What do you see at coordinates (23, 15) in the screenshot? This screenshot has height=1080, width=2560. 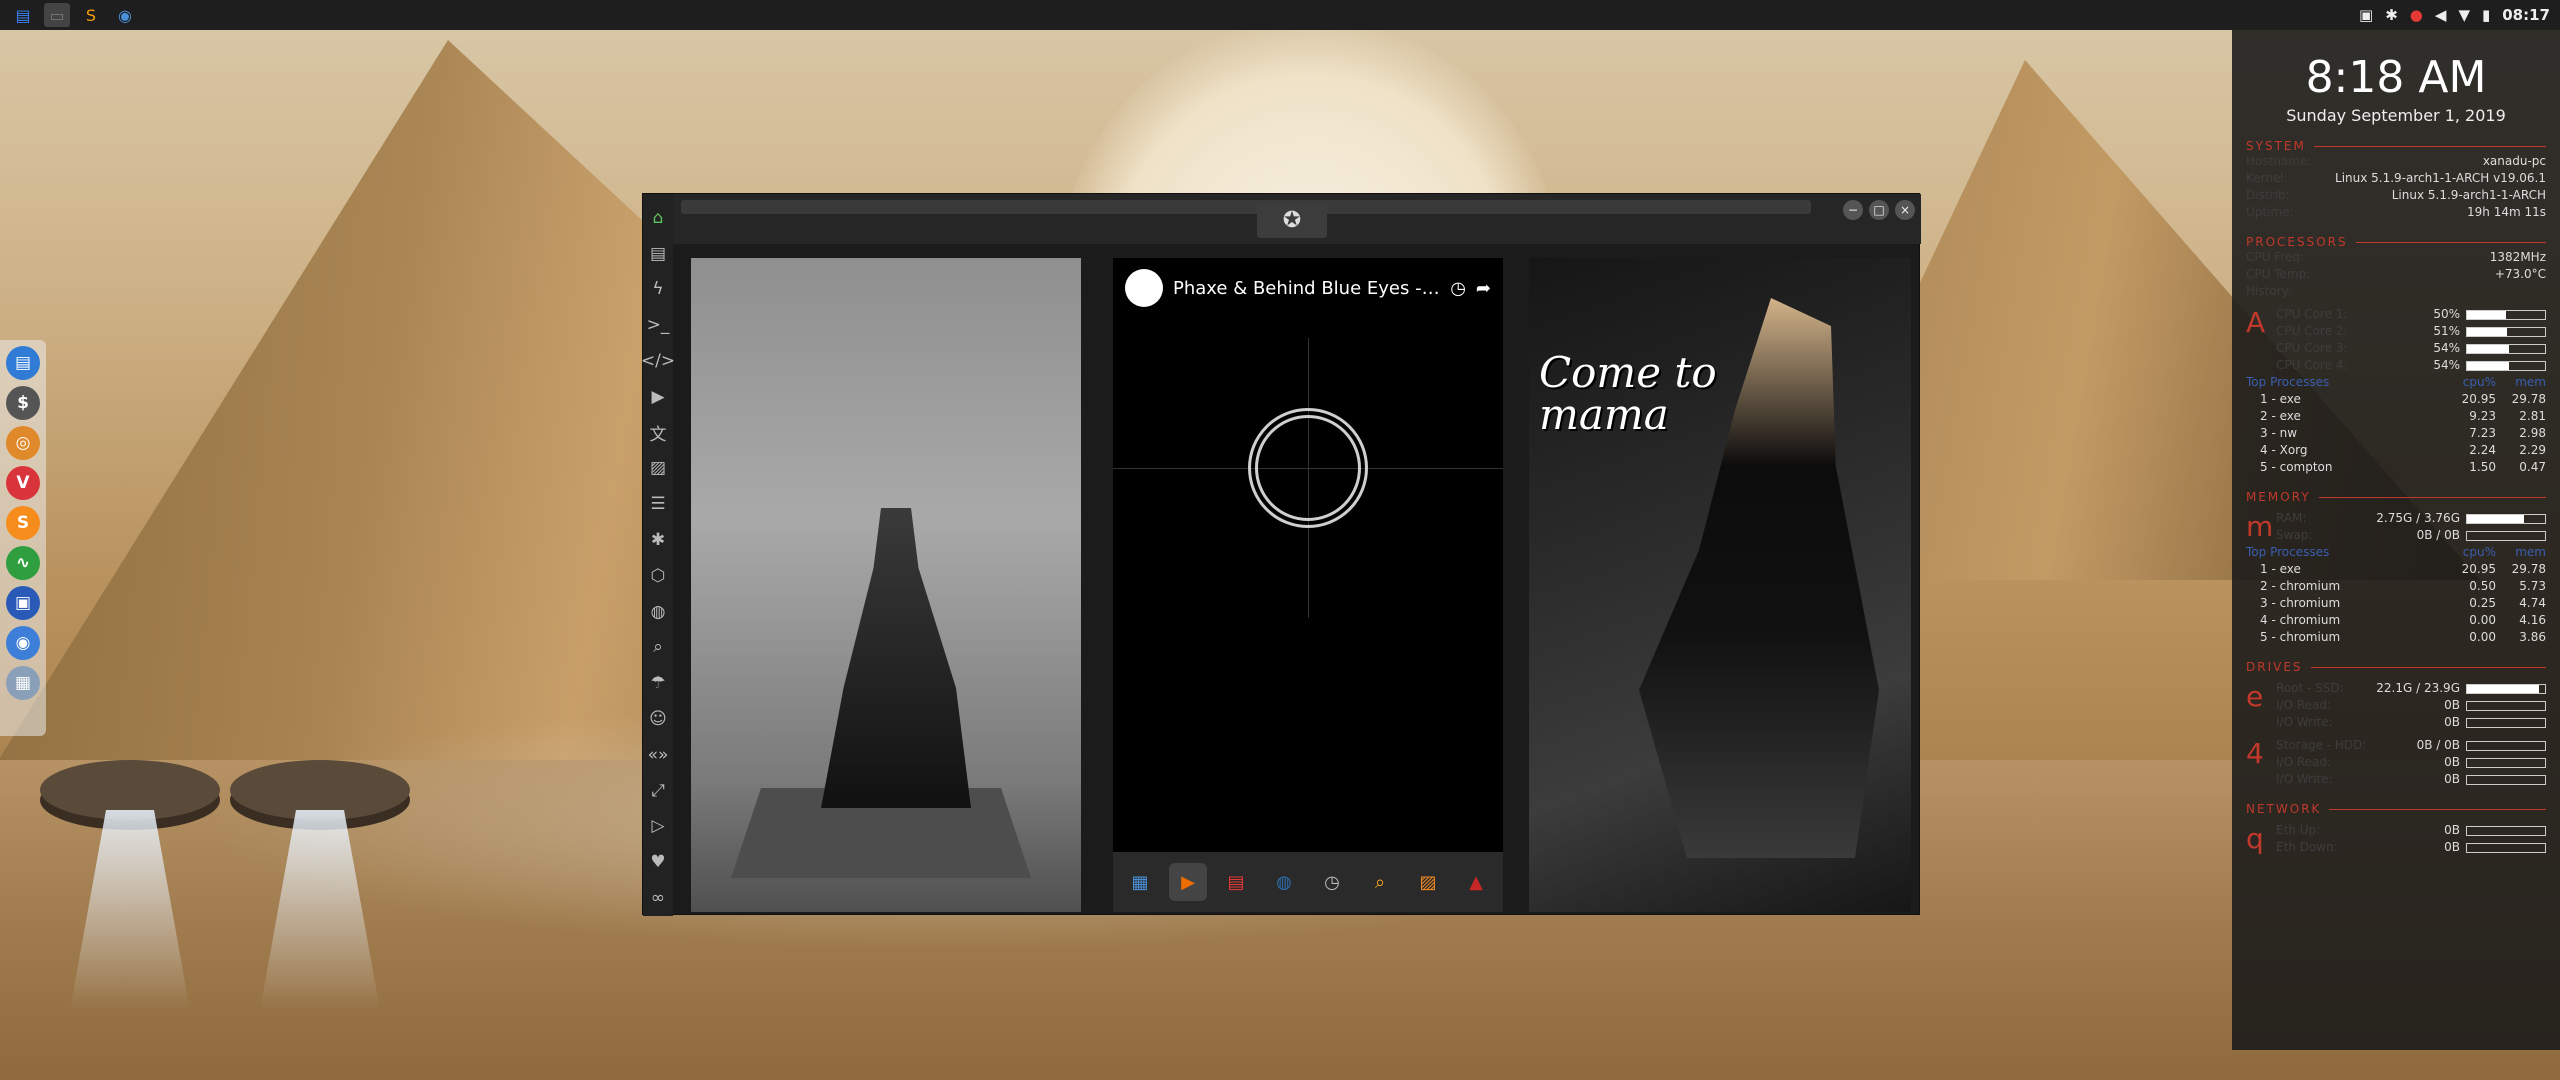 I see `files-icon: ▤` at bounding box center [23, 15].